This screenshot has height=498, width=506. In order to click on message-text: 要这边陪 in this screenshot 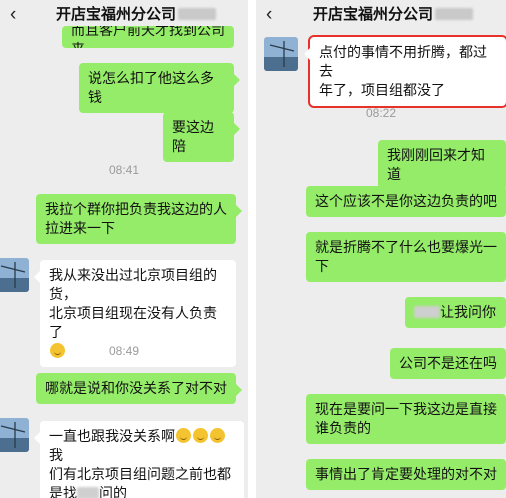, I will do `click(193, 136)`.